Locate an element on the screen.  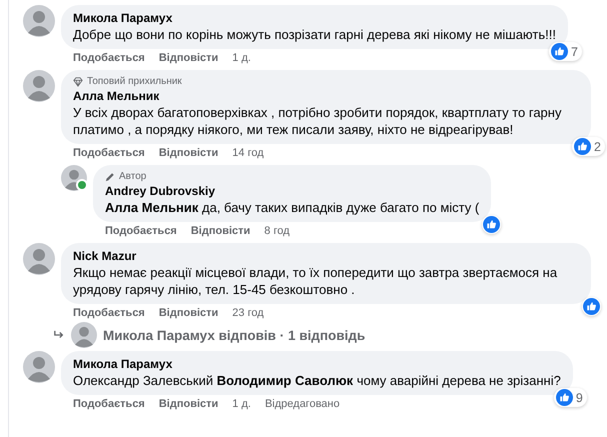
comment-text: Олександр Залевський Володимир Саволюк чому аварійні дерева не зрізанні? is located at coordinates (317, 380).